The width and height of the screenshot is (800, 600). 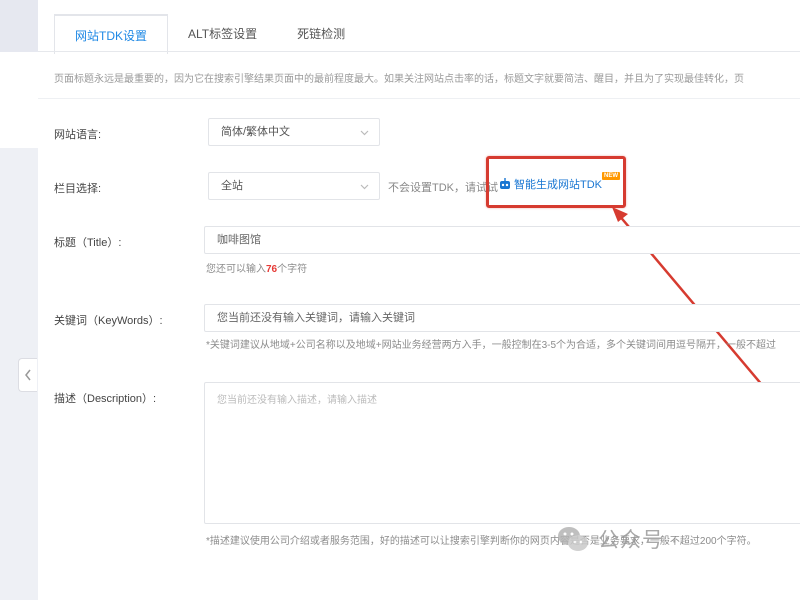 What do you see at coordinates (294, 132) in the screenshot?
I see `language-select: 简体/繁体中文` at bounding box center [294, 132].